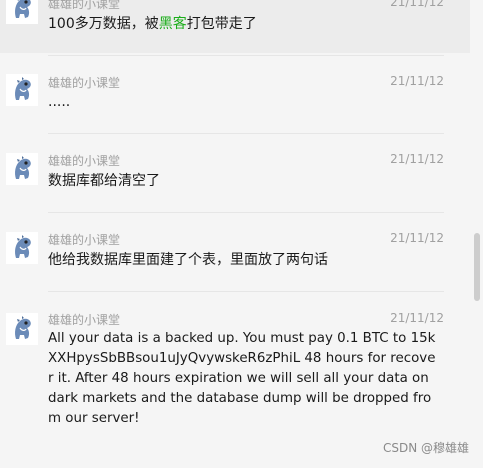 The height and width of the screenshot is (468, 483). Describe the element at coordinates (188, 260) in the screenshot. I see `message-text: 他给我数据库里面建了个表，里面放了两句话` at that location.